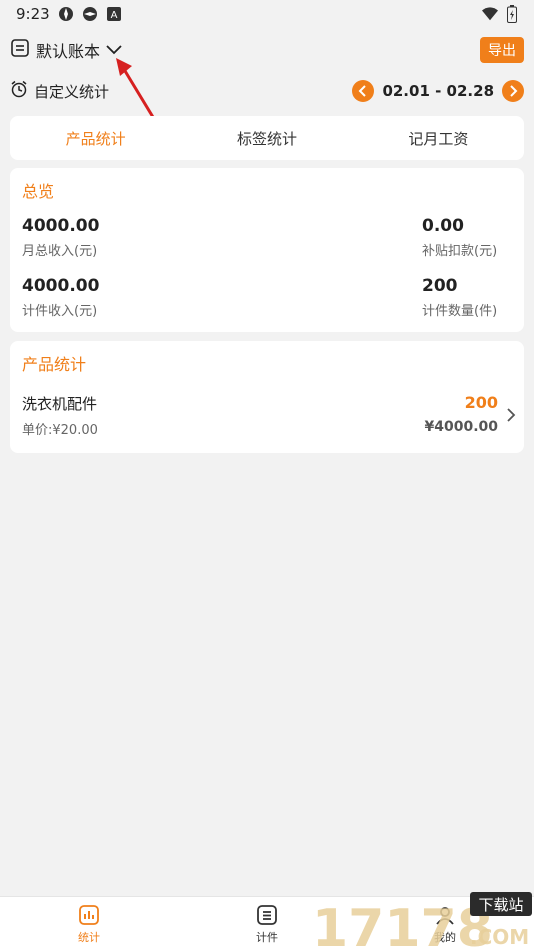  What do you see at coordinates (72, 91) in the screenshot?
I see `custom-stat-label: 自定义统计` at bounding box center [72, 91].